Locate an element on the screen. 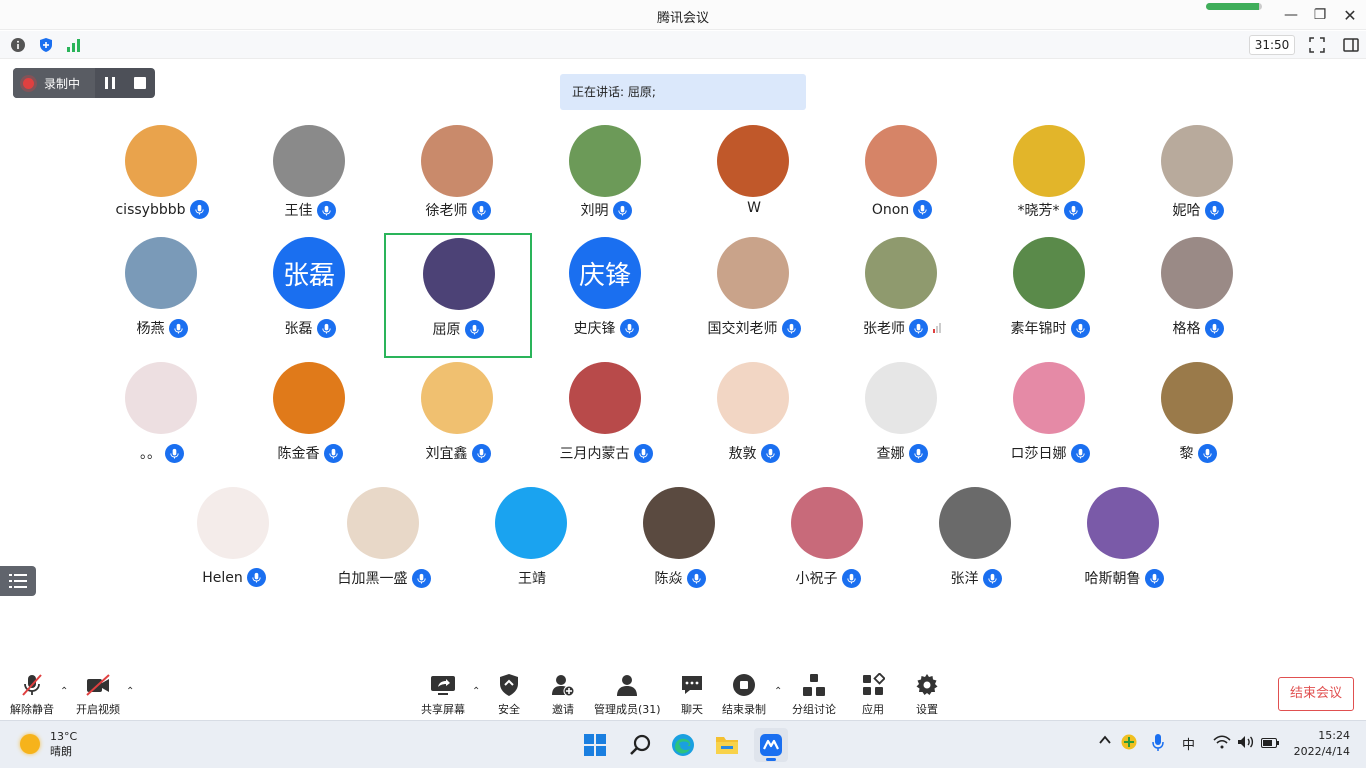 The width and height of the screenshot is (1366, 768). fullscreen-icon is located at coordinates (1317, 45).